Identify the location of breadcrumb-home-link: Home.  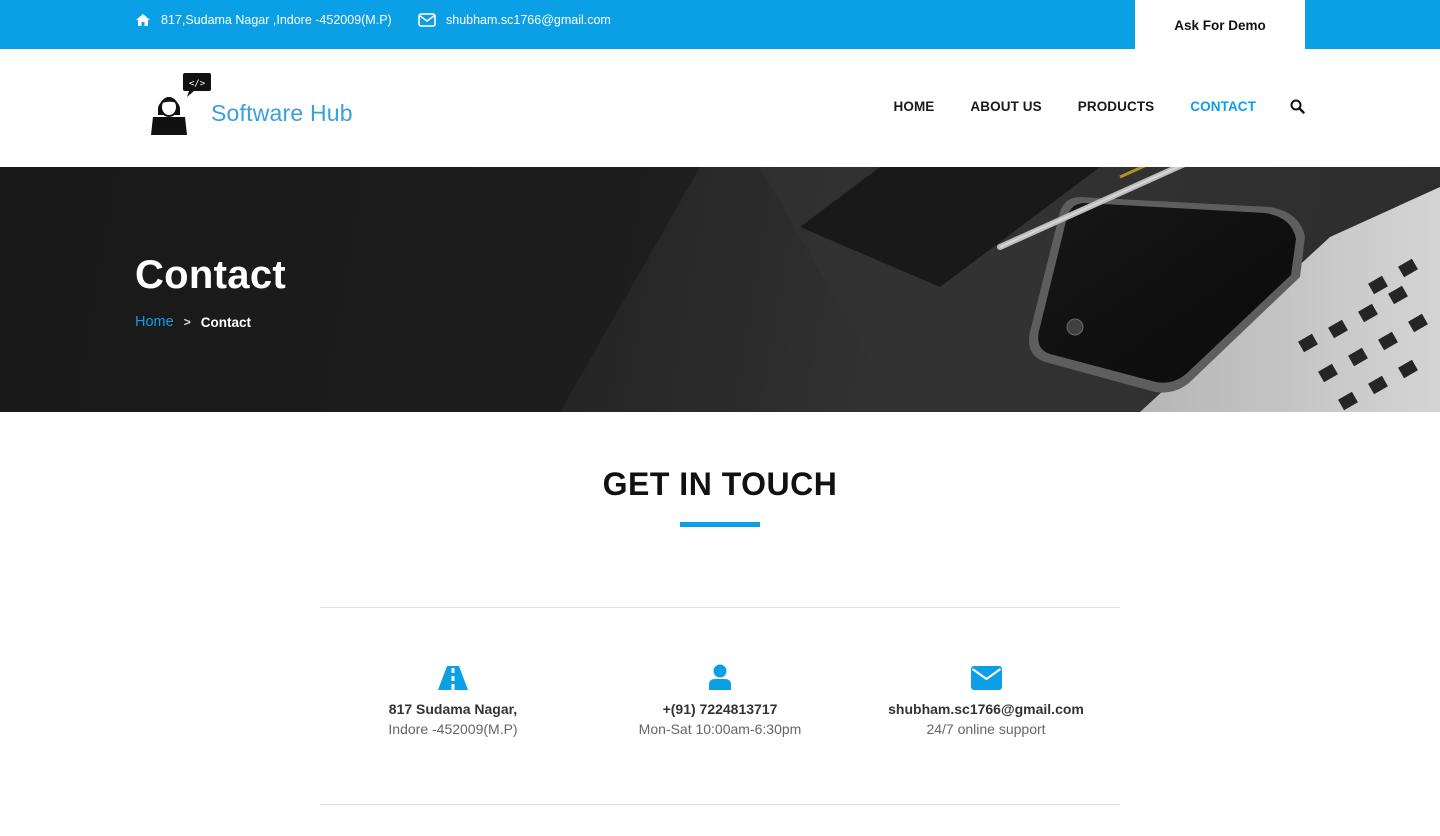
(154, 322).